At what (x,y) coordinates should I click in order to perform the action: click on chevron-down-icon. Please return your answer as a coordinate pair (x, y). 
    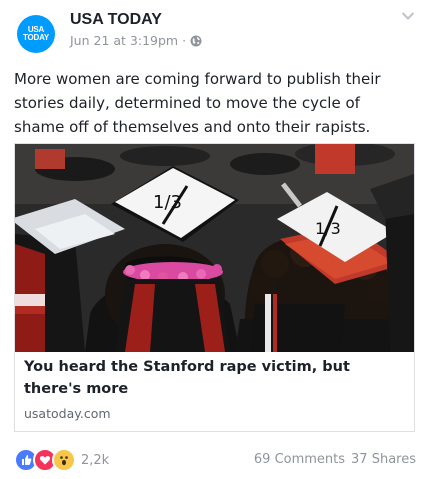
    Looking at the image, I should click on (408, 16).